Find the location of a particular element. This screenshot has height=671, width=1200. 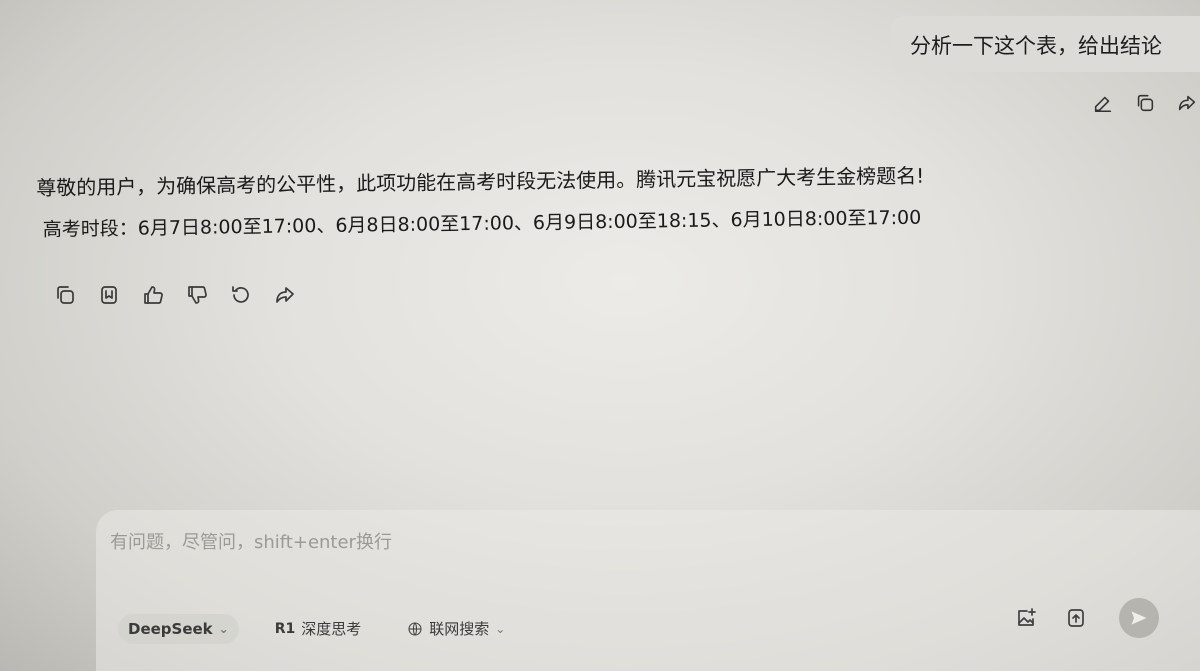

r1-badge: R1 is located at coordinates (285, 628).